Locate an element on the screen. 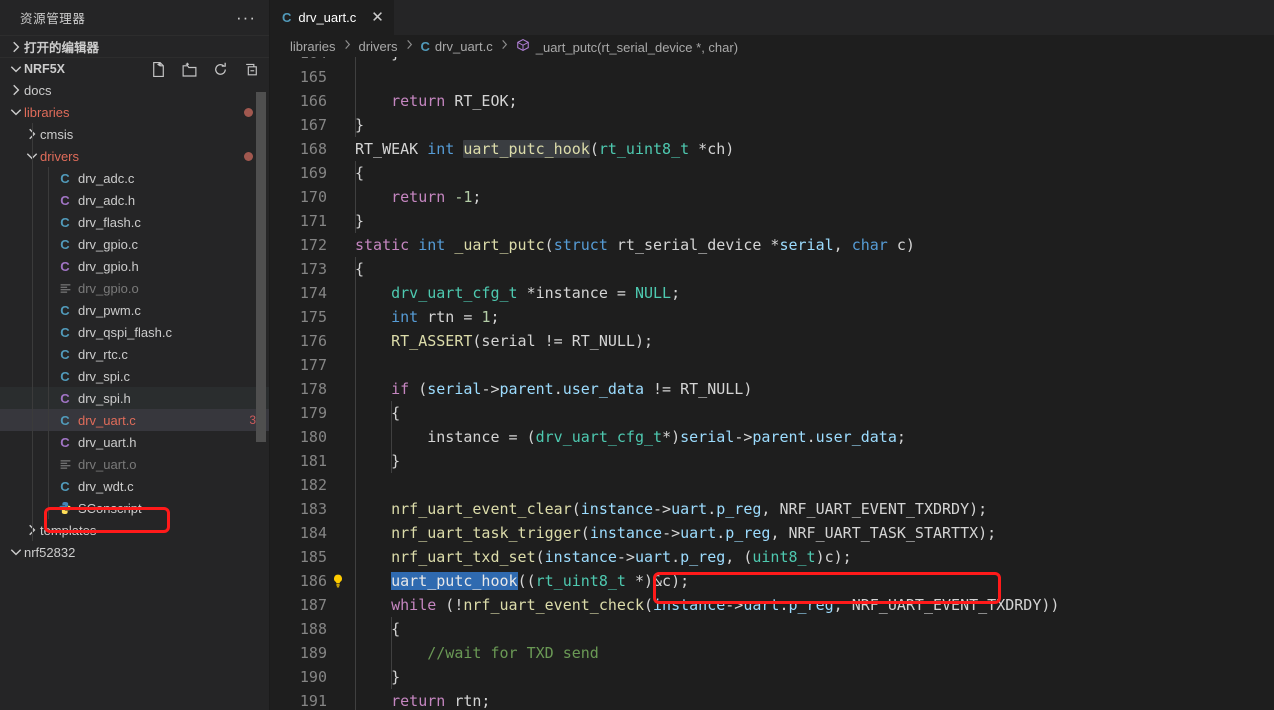 This screenshot has width=1274, height=710. code-line-171: 171} is located at coordinates (772, 221).